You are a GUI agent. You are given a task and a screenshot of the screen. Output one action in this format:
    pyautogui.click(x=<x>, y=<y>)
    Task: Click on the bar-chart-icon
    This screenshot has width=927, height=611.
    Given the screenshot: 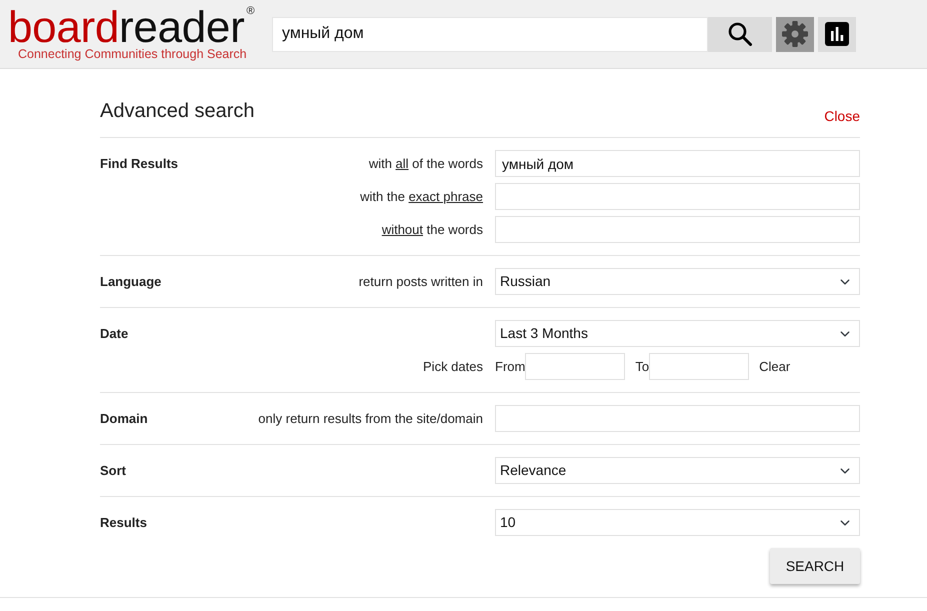 What is the action you would take?
    pyautogui.click(x=837, y=34)
    